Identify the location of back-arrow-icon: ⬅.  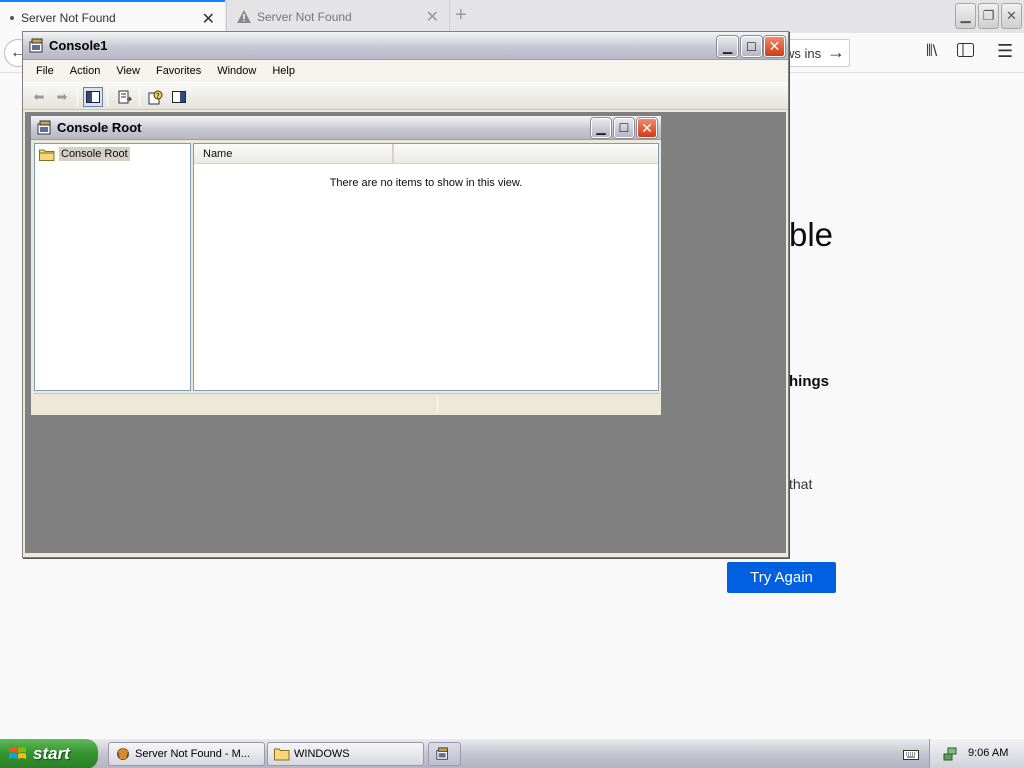
(39, 97).